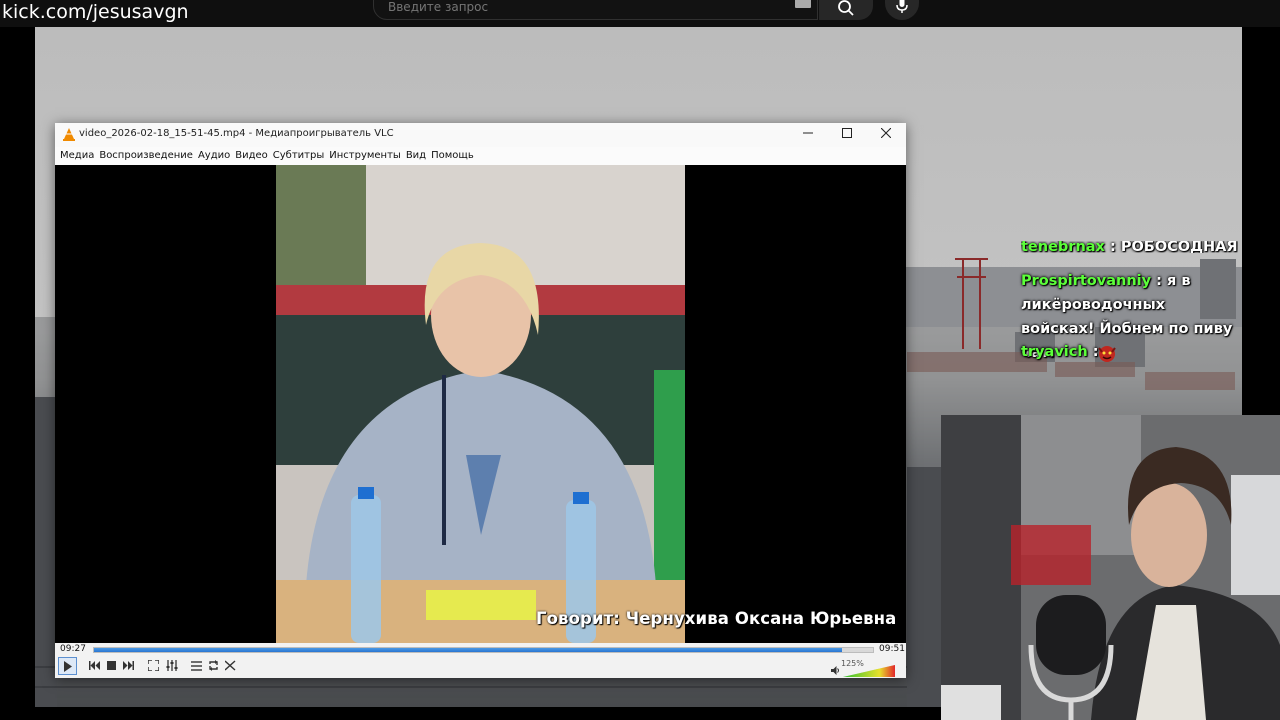 This screenshot has height=720, width=1280. I want to click on seek-bar, so click(483, 650).